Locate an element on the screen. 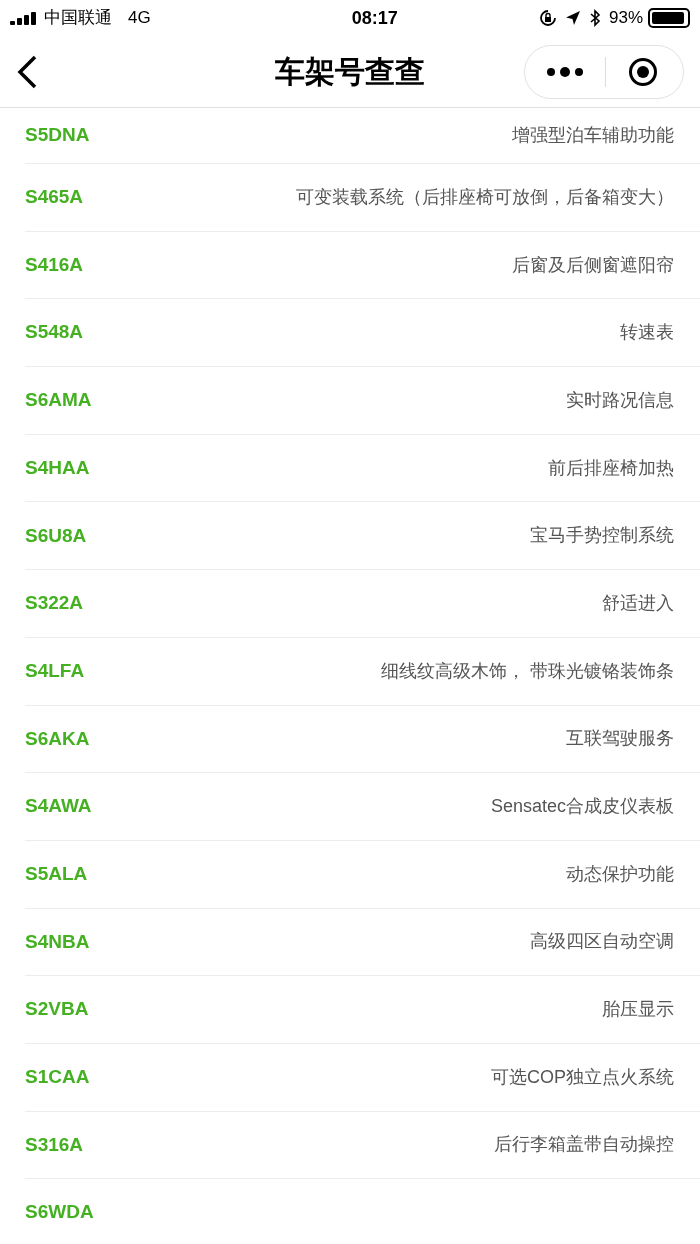  option-description: 胎压显示 is located at coordinates (638, 1010).